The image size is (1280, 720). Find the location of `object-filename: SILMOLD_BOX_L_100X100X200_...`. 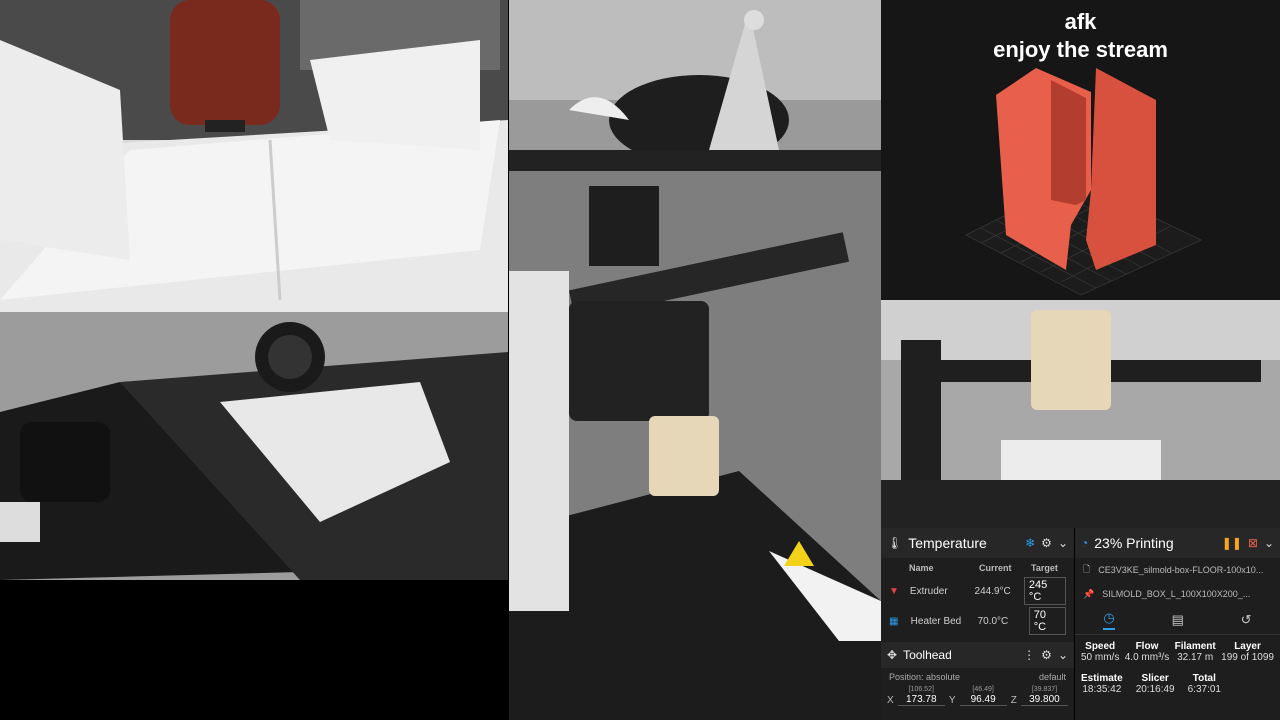

object-filename: SILMOLD_BOX_L_100X100X200_... is located at coordinates (1176, 594).